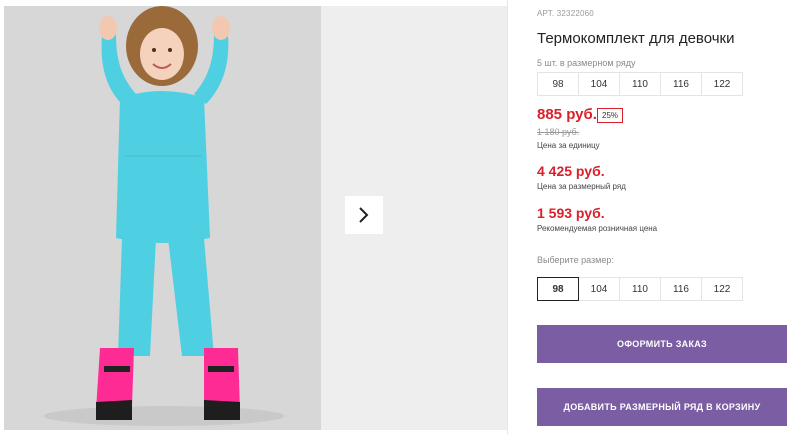  I want to click on size-option-98: 98, so click(558, 289).